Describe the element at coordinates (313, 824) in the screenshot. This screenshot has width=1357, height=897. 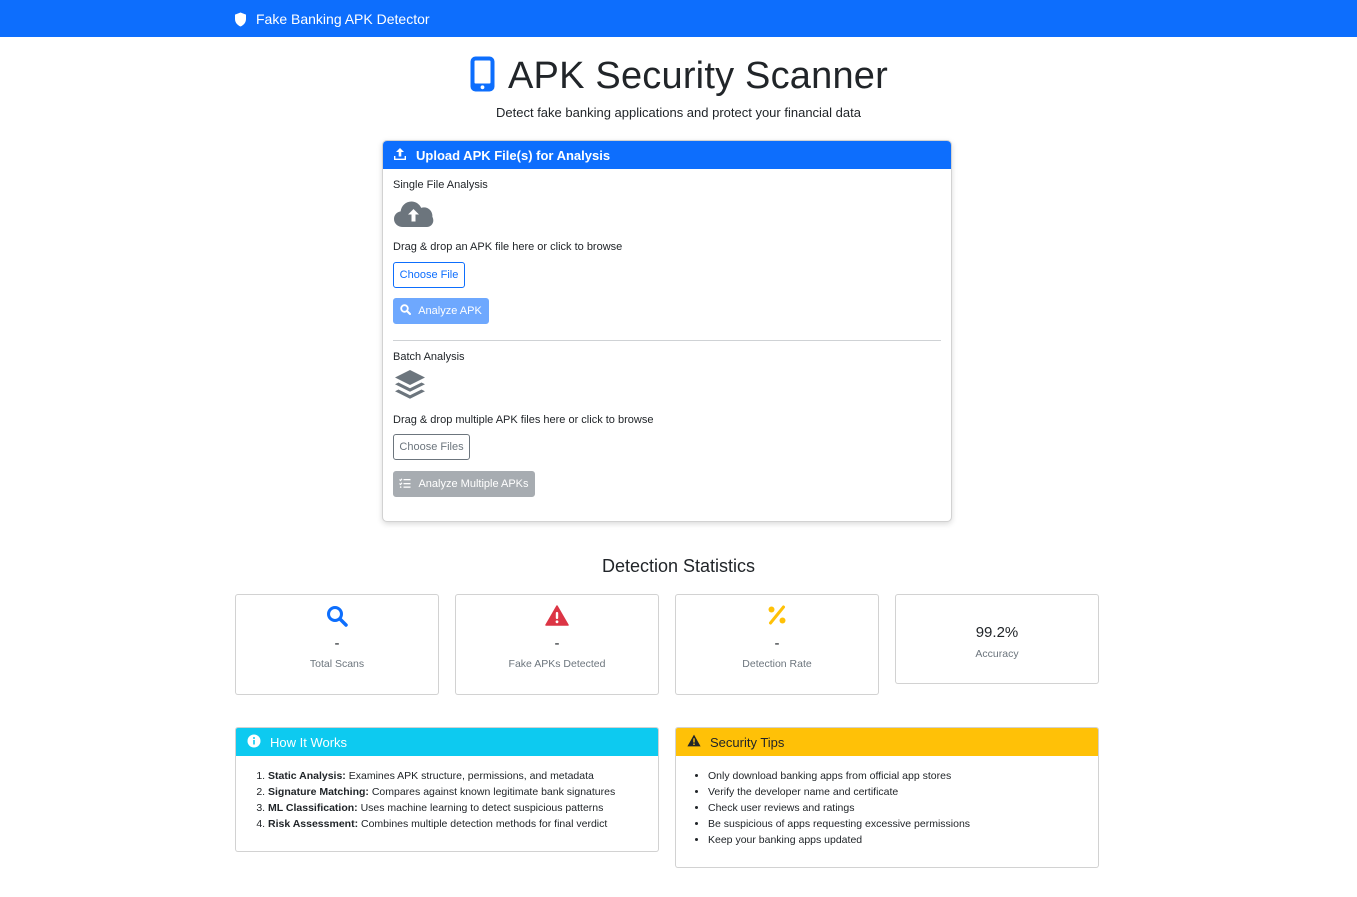
I see `list-item-term: Risk Assessment:` at that location.